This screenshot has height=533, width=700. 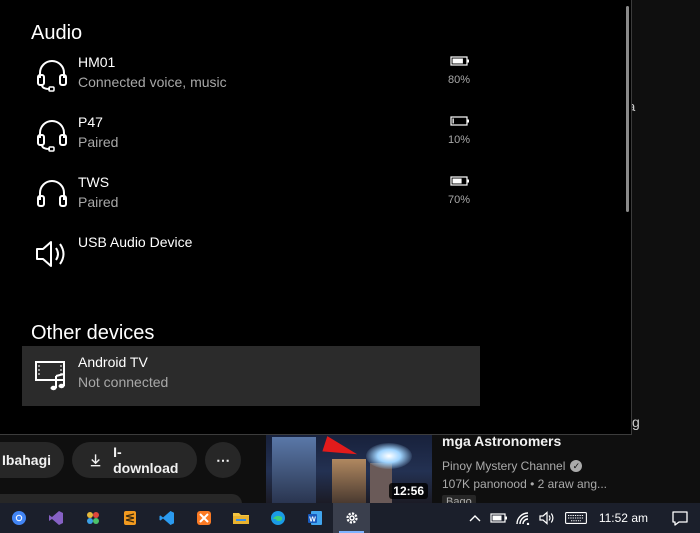 What do you see at coordinates (408, 491) in the screenshot?
I see `video-duration: 12:56` at bounding box center [408, 491].